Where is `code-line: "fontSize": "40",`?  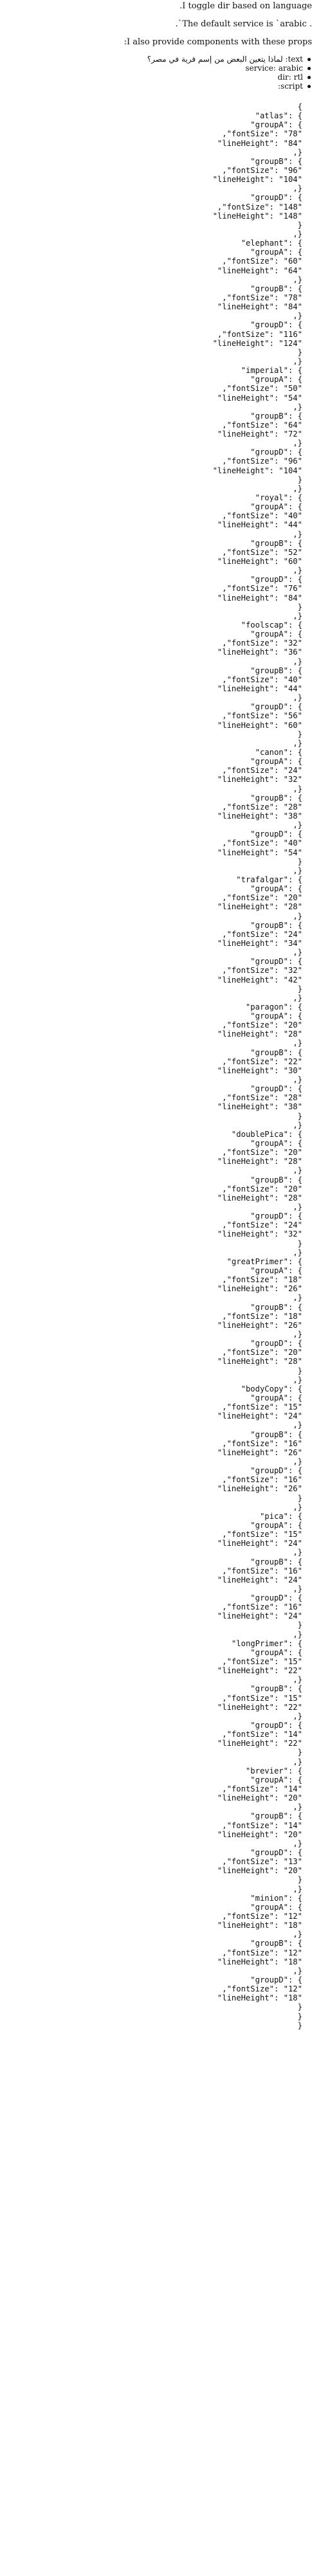
code-line: "fontSize": "40", is located at coordinates (262, 679).